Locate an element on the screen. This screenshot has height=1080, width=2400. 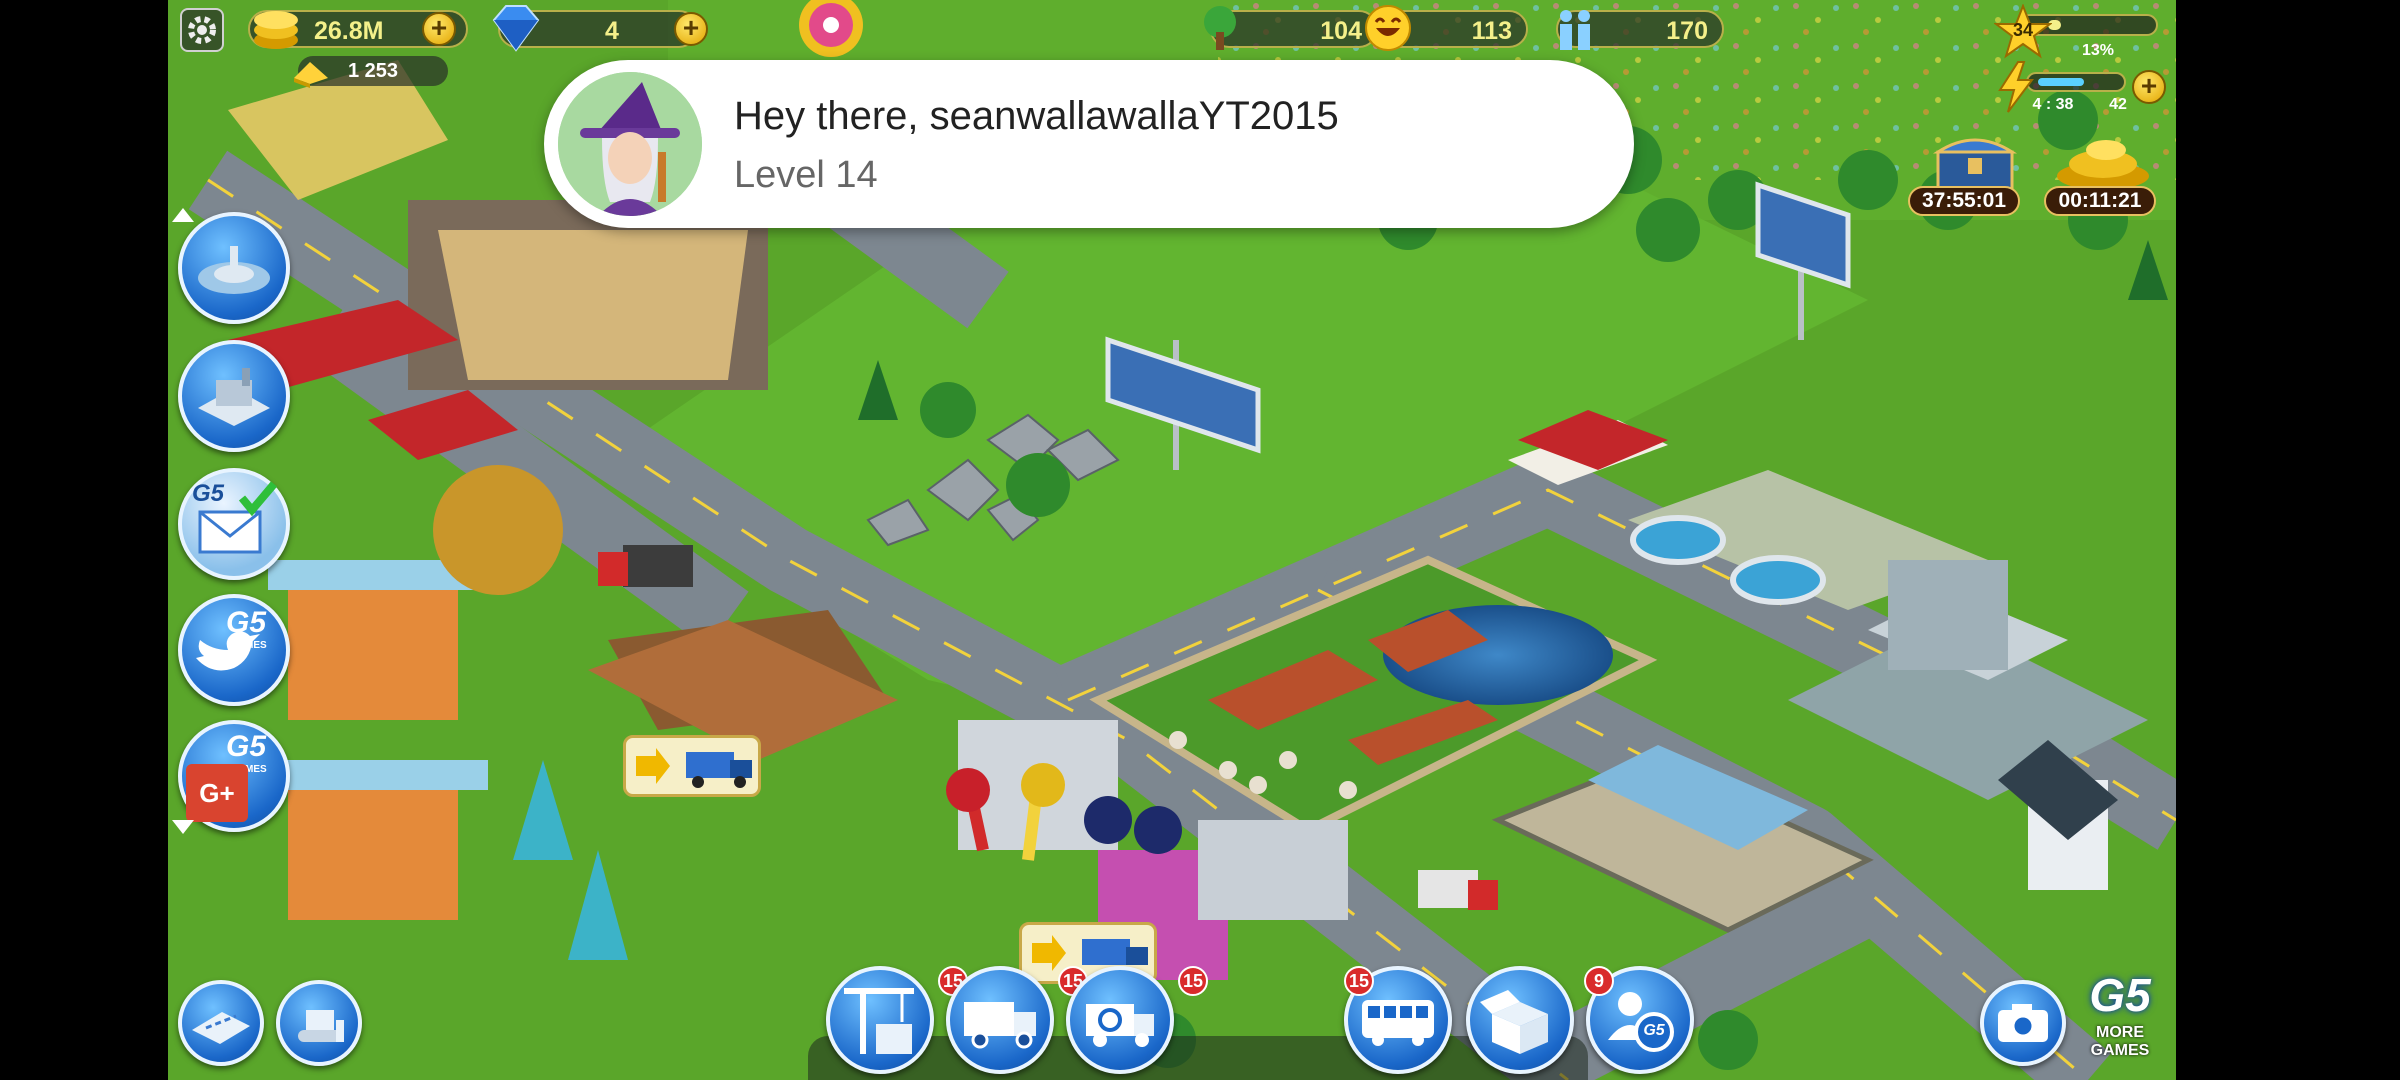
truck-icon is located at coordinates (1000, 1025).